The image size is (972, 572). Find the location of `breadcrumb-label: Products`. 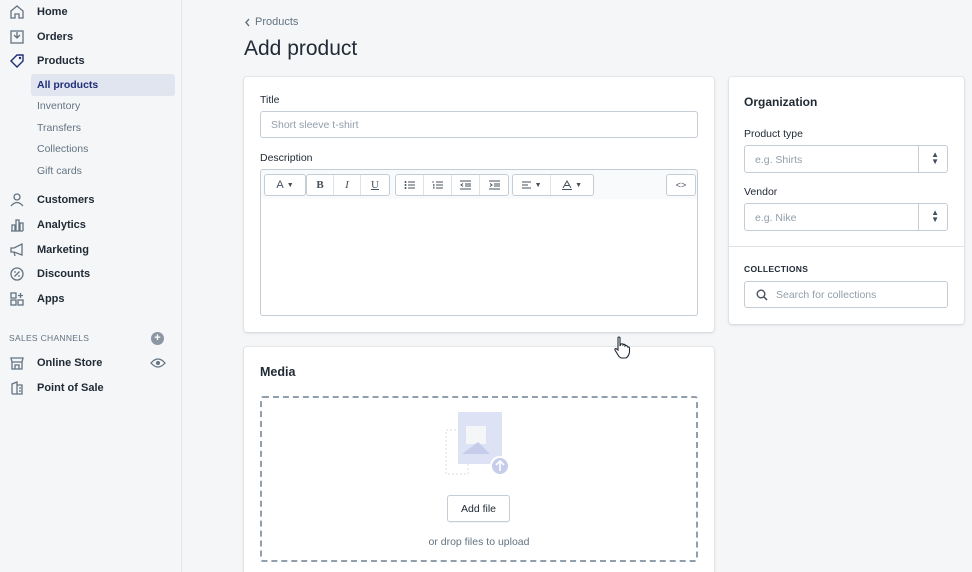

breadcrumb-label: Products is located at coordinates (277, 22).